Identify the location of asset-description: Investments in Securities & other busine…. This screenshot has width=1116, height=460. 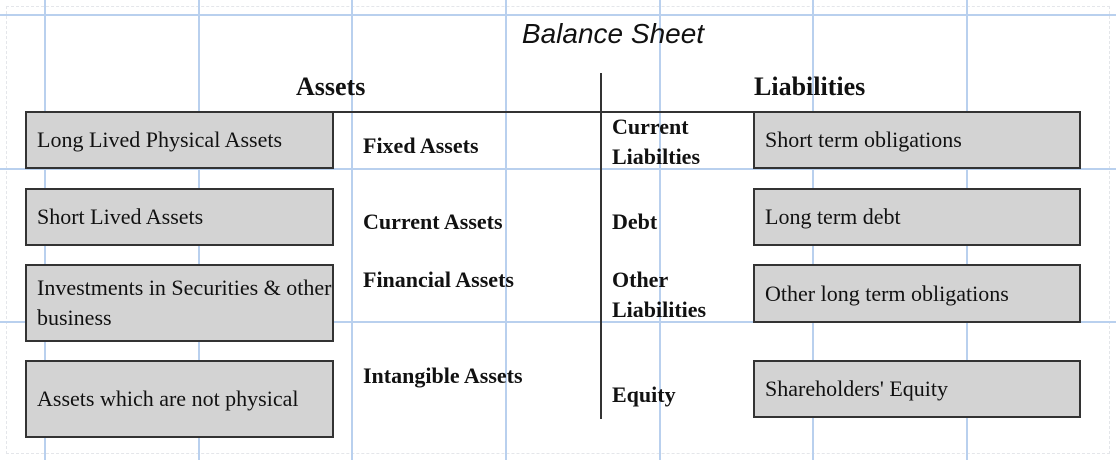
(184, 302).